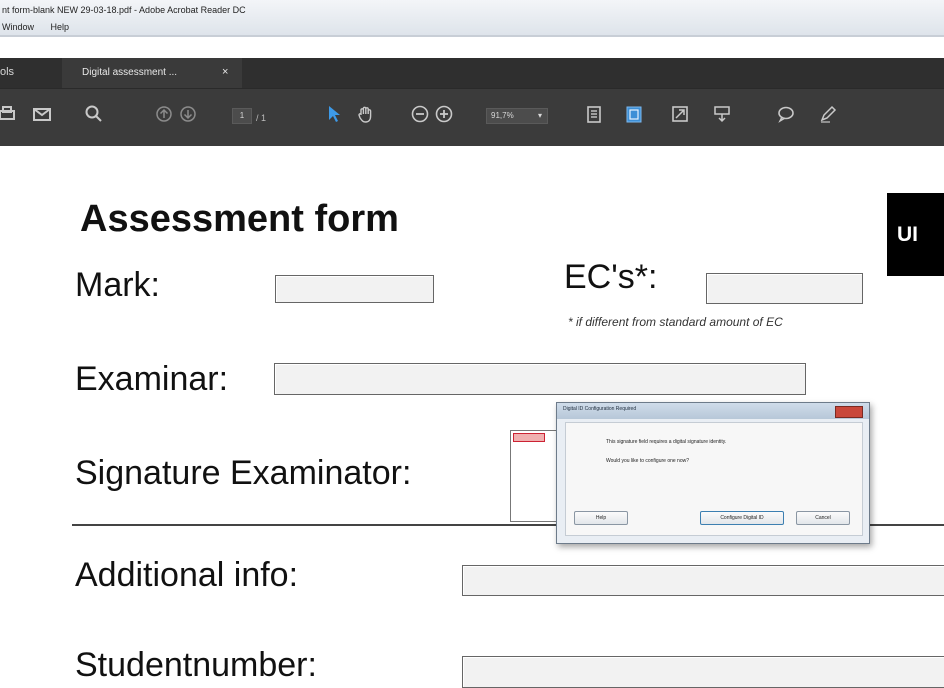 The height and width of the screenshot is (688, 944). Describe the element at coordinates (7, 72) in the screenshot. I see `tab-tools: ols` at that location.